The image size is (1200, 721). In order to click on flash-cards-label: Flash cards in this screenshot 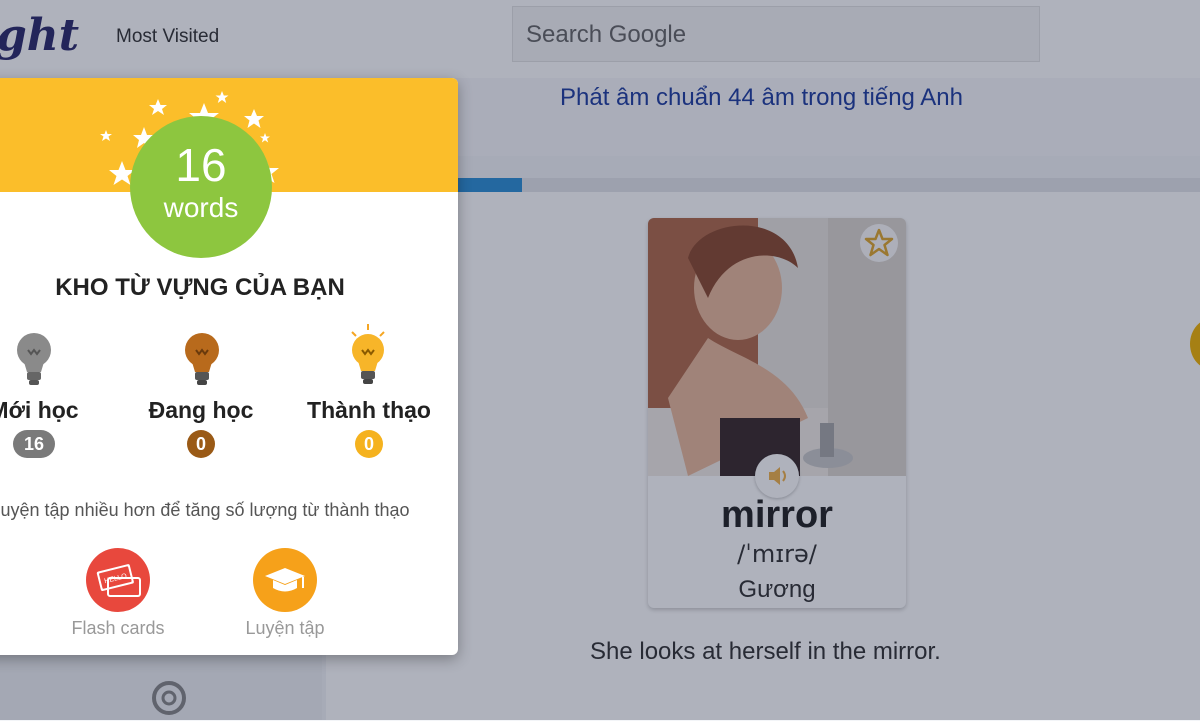, I will do `click(118, 628)`.